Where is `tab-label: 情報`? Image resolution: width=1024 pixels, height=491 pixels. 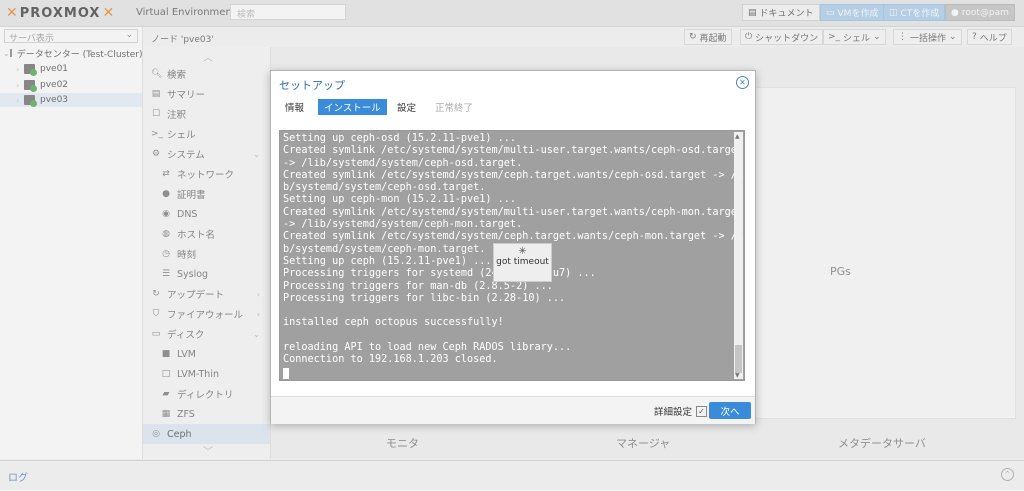
tab-label: 情報 is located at coordinates (295, 108).